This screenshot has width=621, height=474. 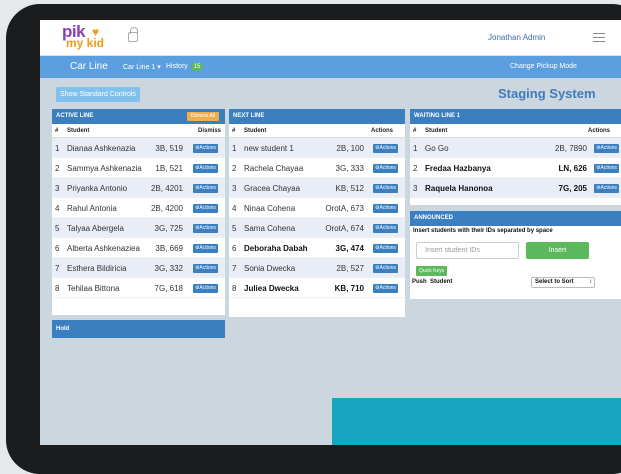 I want to click on table-row: 6 Deboraha Dabah 3G, 474 Actions, so click(x=317, y=248).